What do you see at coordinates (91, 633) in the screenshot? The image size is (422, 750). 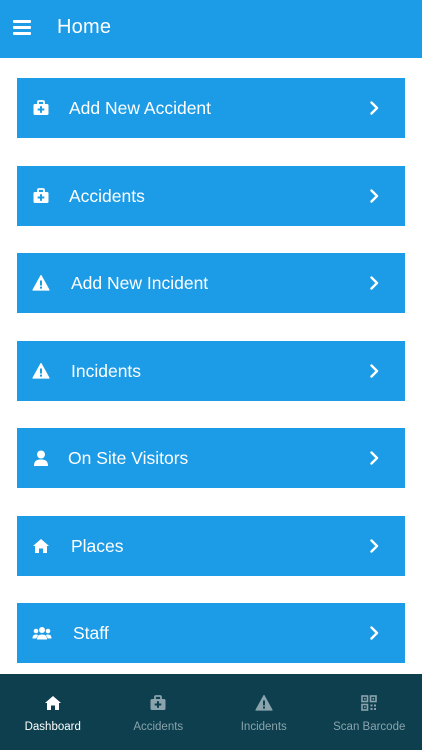 I see `menu-item-label: Staff` at bounding box center [91, 633].